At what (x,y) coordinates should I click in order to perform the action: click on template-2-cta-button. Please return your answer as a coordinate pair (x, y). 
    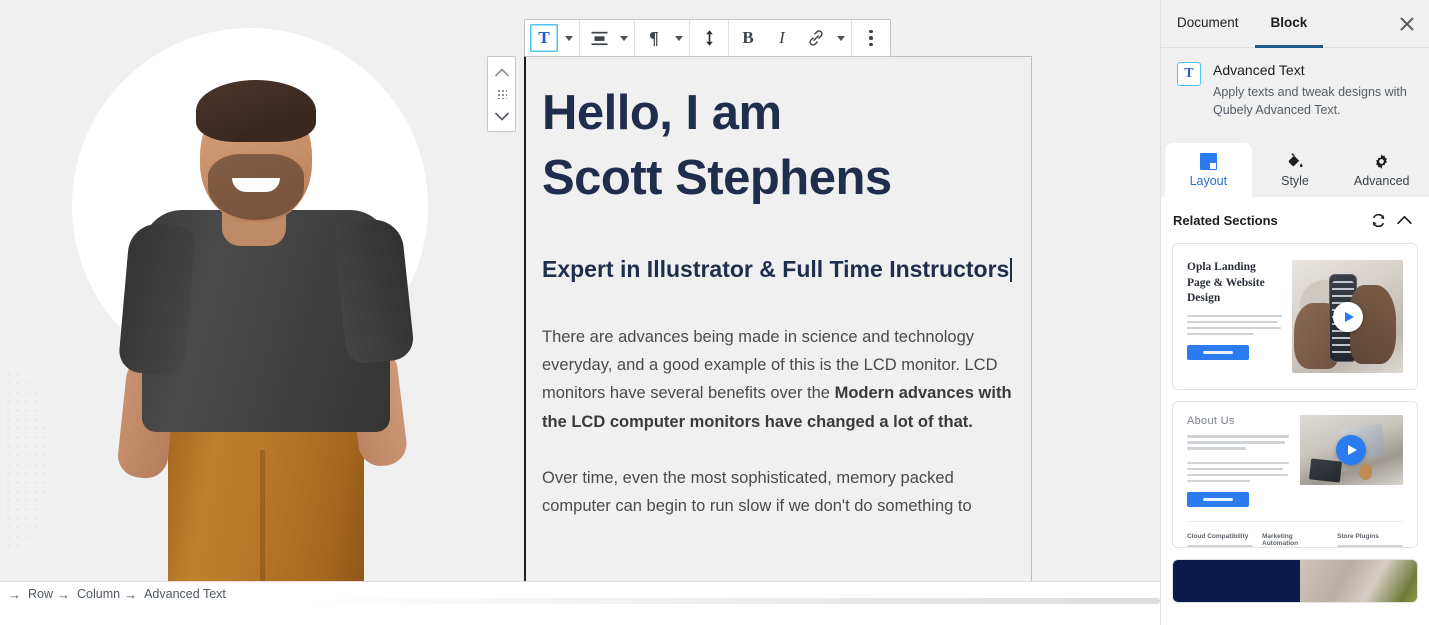
    Looking at the image, I should click on (1218, 500).